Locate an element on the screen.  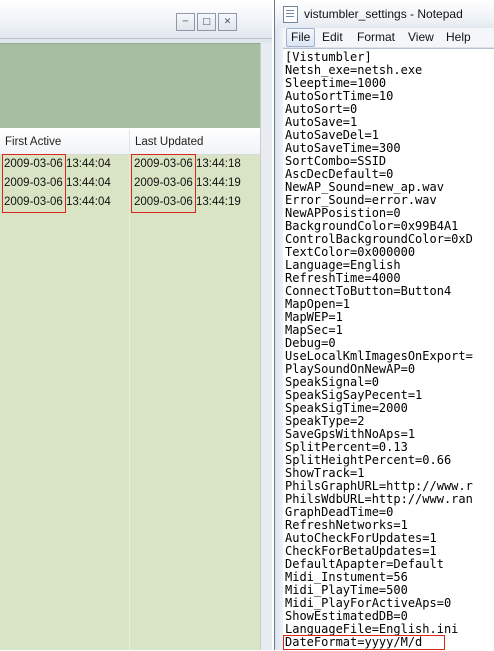
window-title: vistumbler_settings - Notepad is located at coordinates (383, 14).